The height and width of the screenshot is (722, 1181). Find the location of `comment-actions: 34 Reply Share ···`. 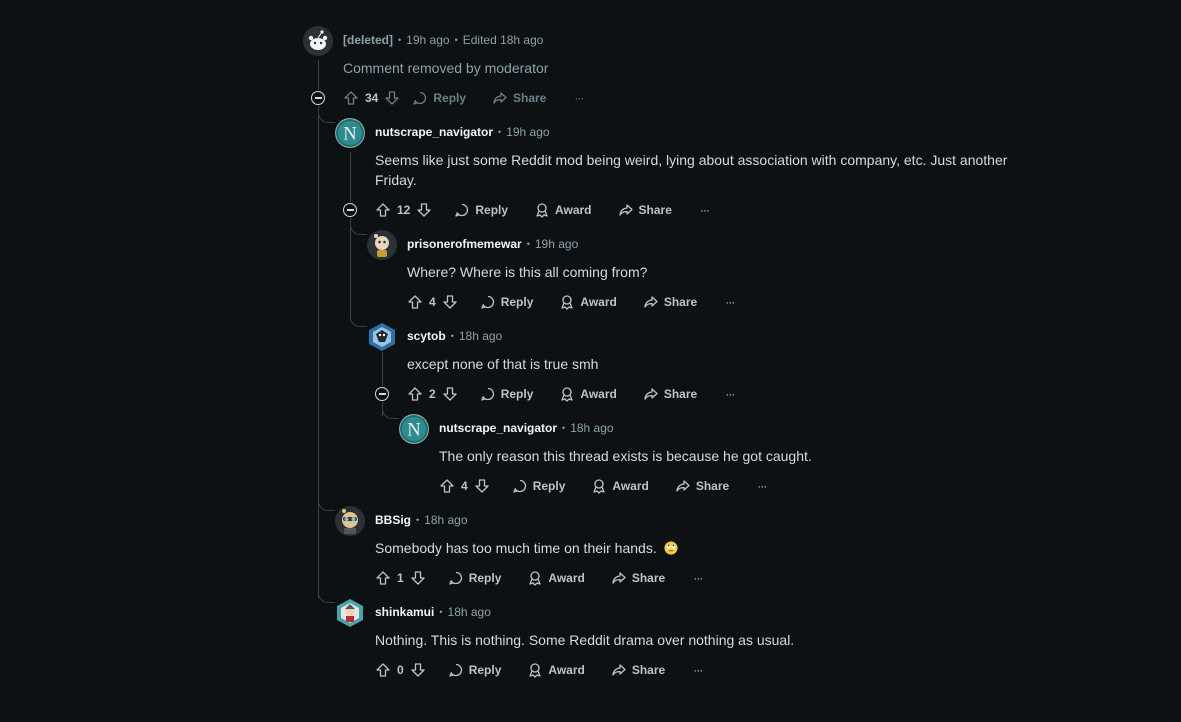

comment-actions: 34 Reply Share ··· is located at coordinates (463, 98).